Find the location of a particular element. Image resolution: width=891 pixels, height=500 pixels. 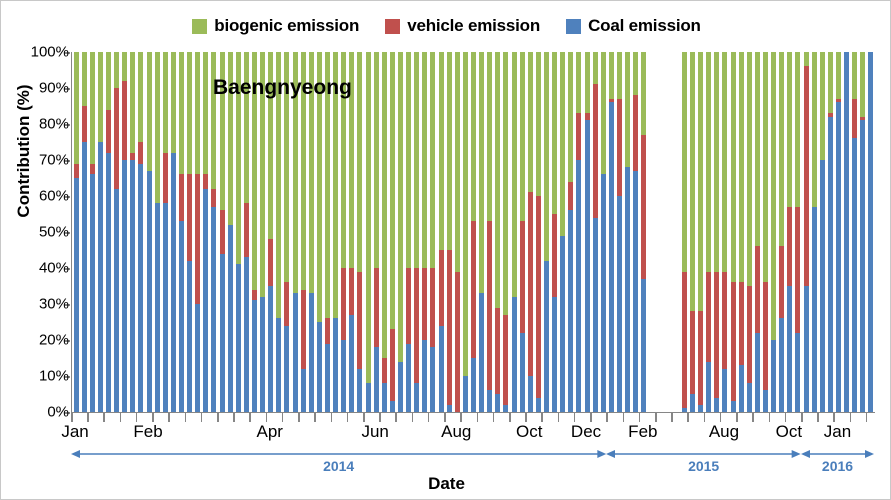

legend-entry-vehicle-emission: vehicle emission is located at coordinates (462, 26).